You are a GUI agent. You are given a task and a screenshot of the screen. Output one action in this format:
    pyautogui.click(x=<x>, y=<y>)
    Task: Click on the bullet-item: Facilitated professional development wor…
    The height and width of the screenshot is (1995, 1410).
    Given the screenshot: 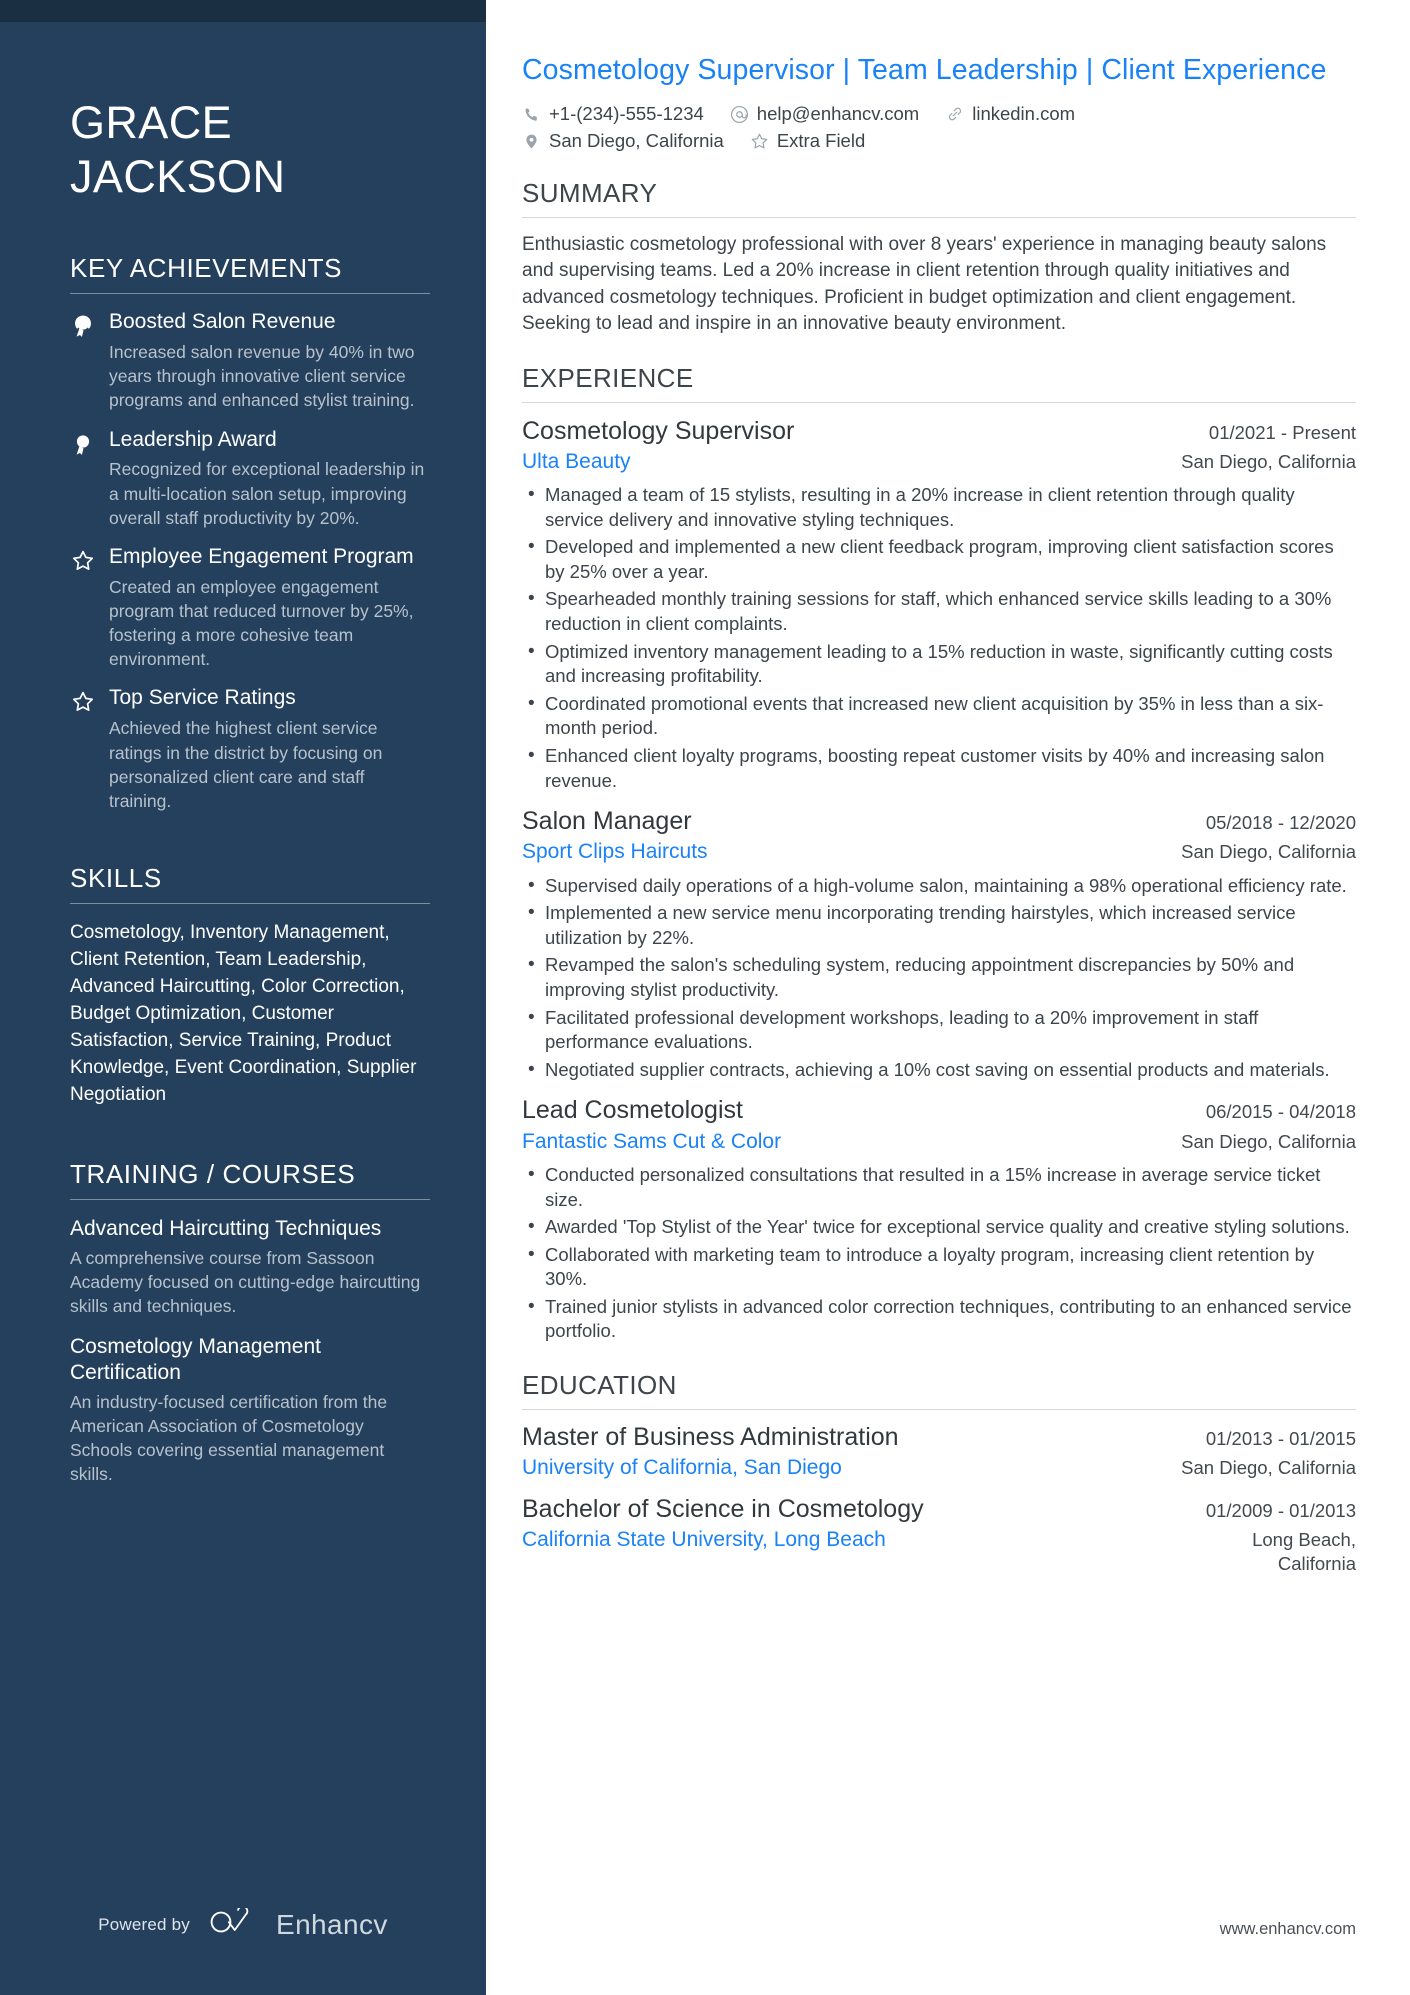 What is the action you would take?
    pyautogui.click(x=939, y=1030)
    